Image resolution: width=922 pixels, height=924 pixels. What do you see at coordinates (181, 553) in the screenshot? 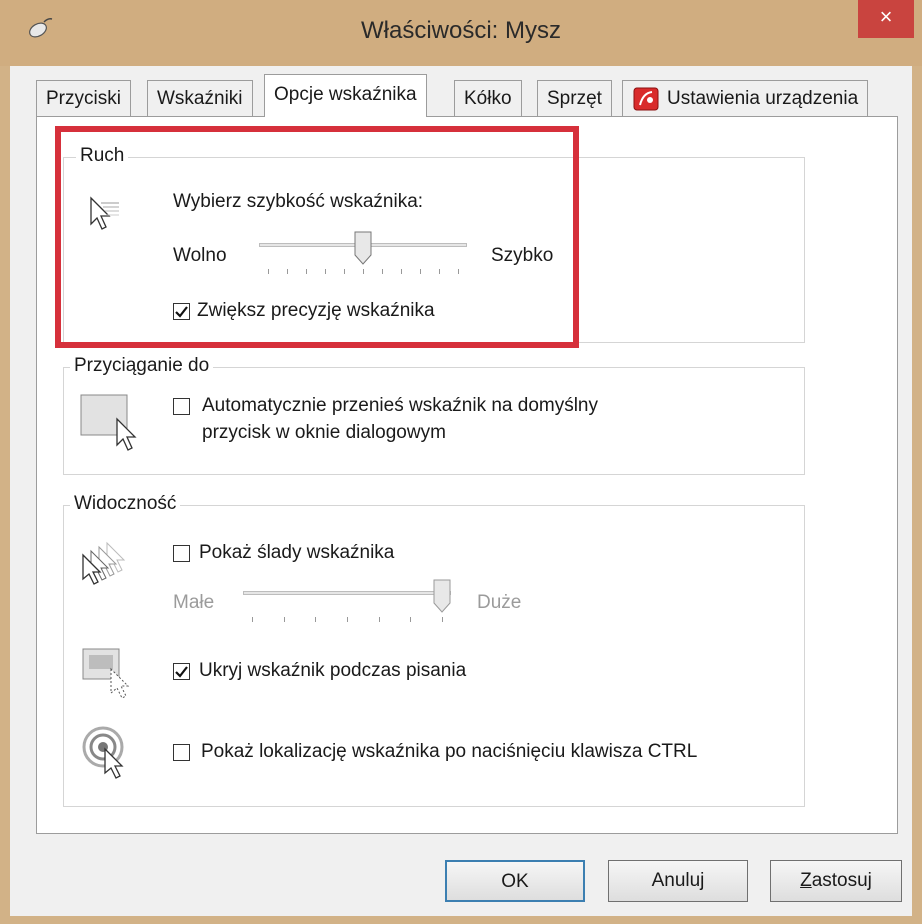
I see `pointer-trails-checkbox` at bounding box center [181, 553].